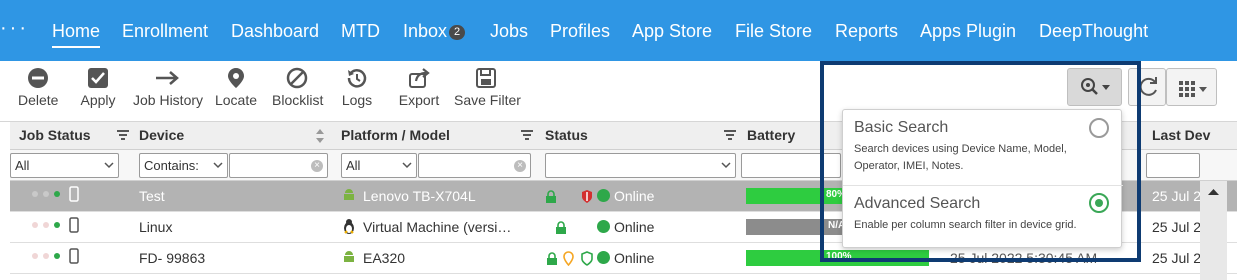 The width and height of the screenshot is (1237, 280). I want to click on col-platform-model: Platform / Model, so click(395, 135).